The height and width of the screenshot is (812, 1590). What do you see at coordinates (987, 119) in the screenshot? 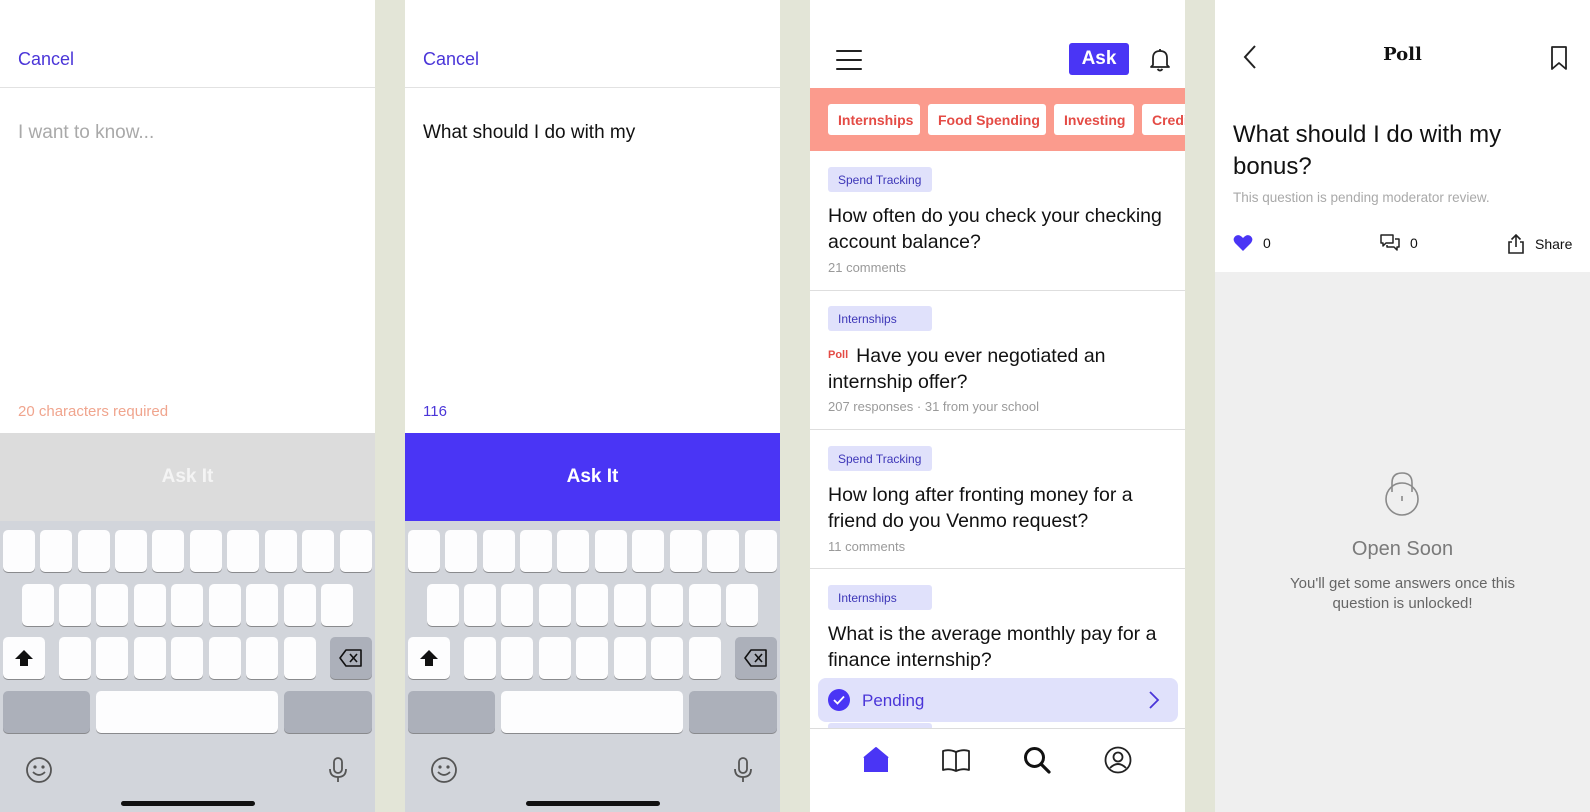
I see `chip-food-spending: Food Spending` at bounding box center [987, 119].